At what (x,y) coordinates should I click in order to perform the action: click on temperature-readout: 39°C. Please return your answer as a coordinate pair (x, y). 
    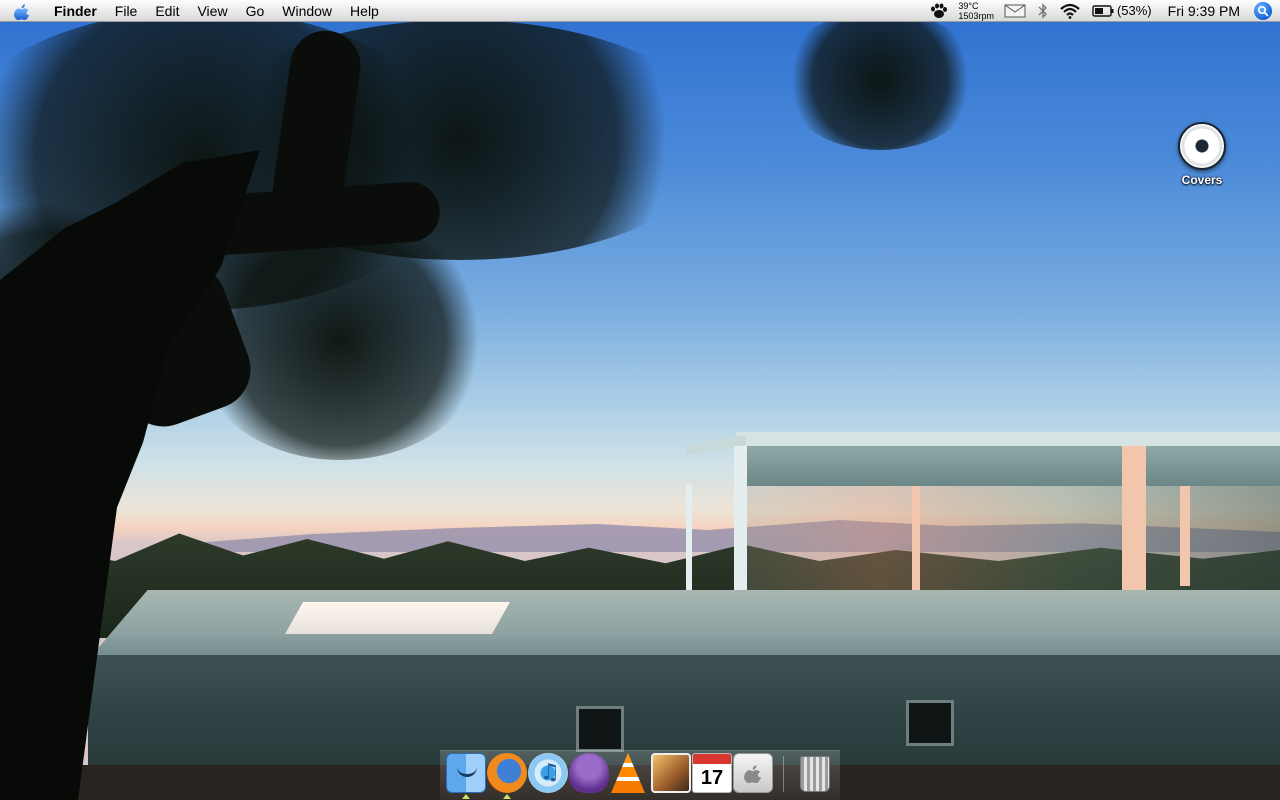
    Looking at the image, I should click on (968, 5).